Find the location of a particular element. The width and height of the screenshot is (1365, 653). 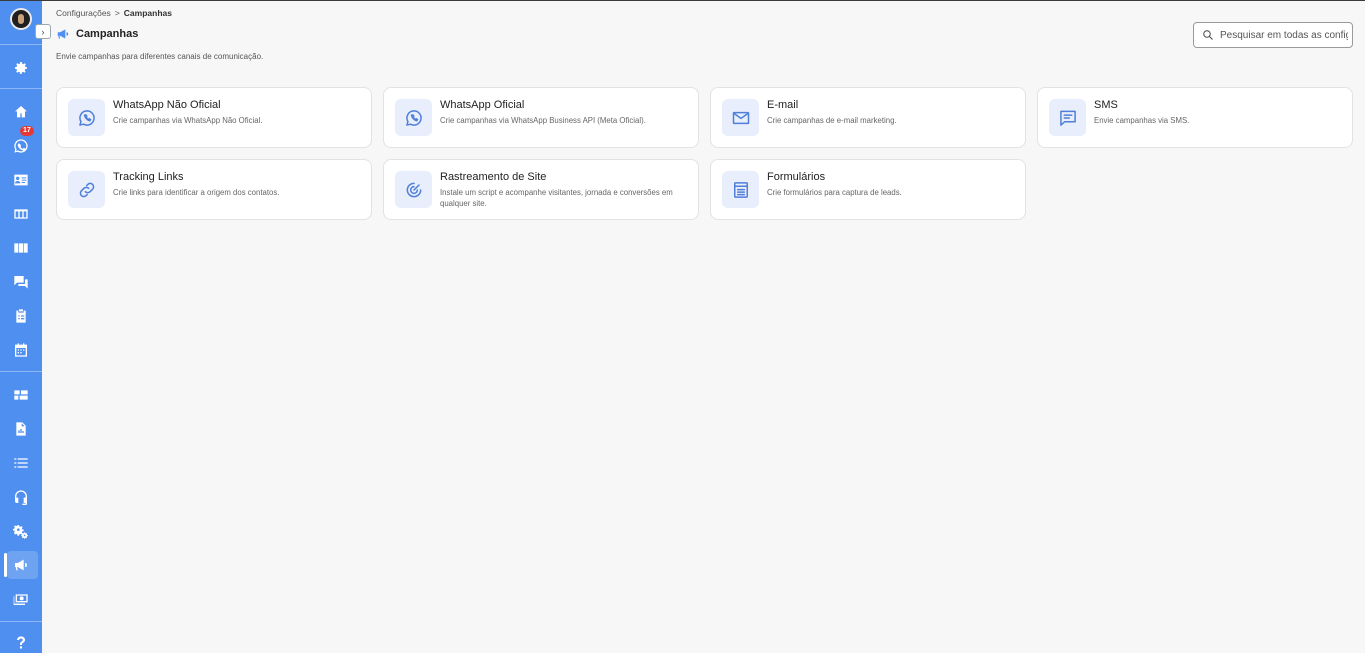

sidebar-item-chats is located at coordinates (21, 282).